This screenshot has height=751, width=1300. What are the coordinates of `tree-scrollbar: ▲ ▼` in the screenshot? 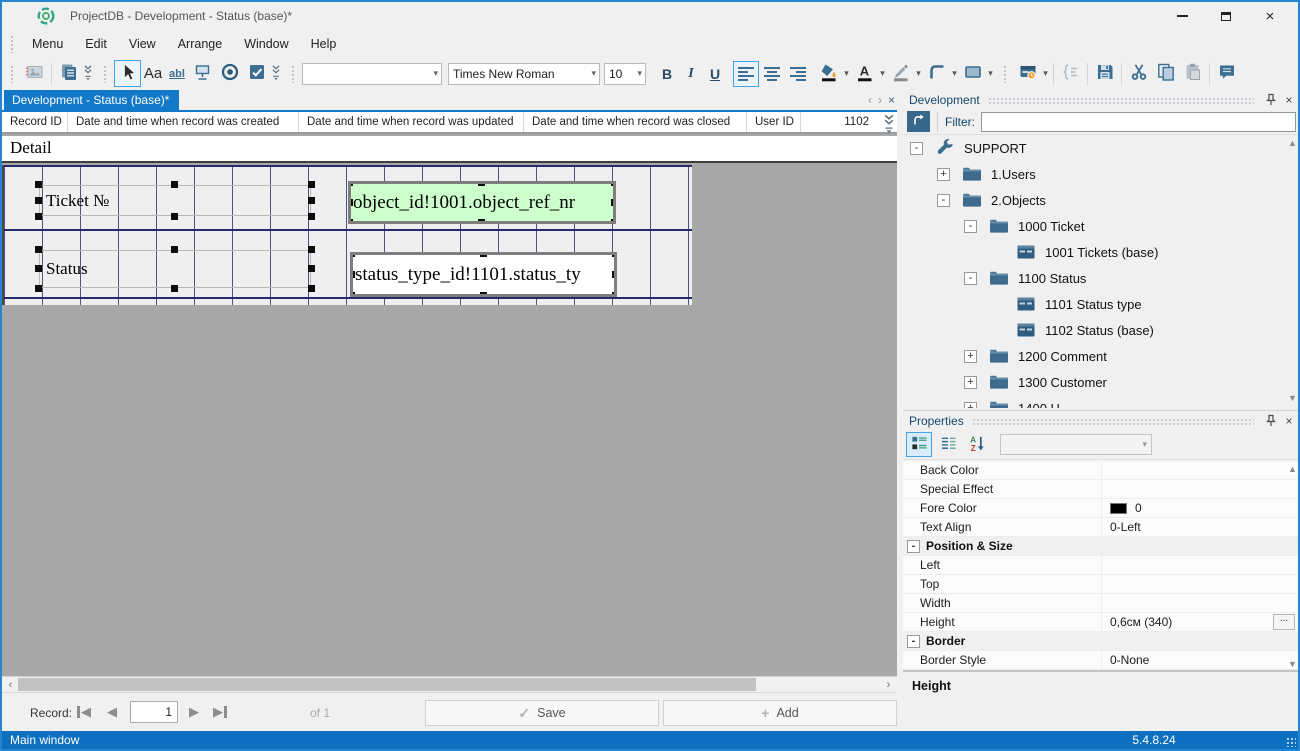 It's located at (1292, 270).